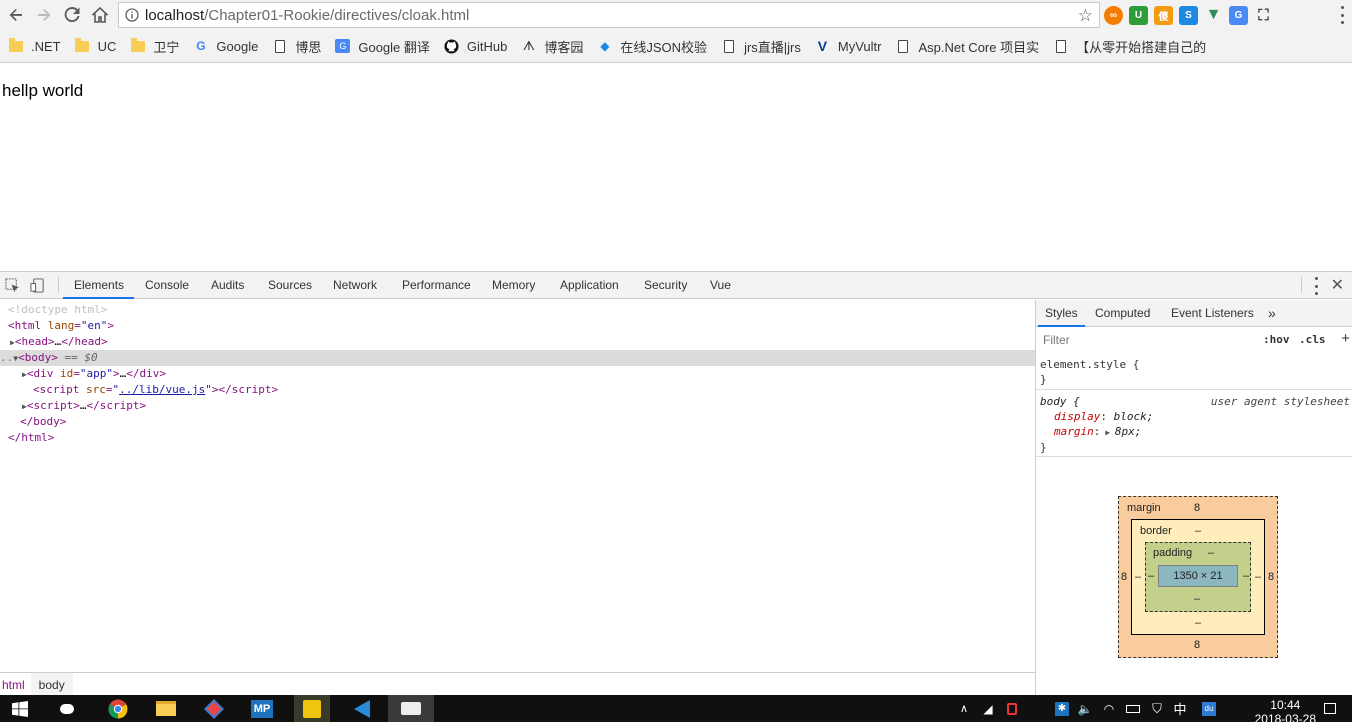  Describe the element at coordinates (167, 285) in the screenshot. I see `tab-console: Console` at that location.